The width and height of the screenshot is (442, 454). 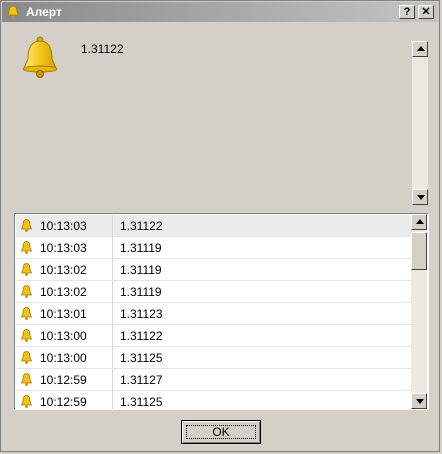 What do you see at coordinates (213, 226) in the screenshot?
I see `table-row: 10:13:03 1.31122` at bounding box center [213, 226].